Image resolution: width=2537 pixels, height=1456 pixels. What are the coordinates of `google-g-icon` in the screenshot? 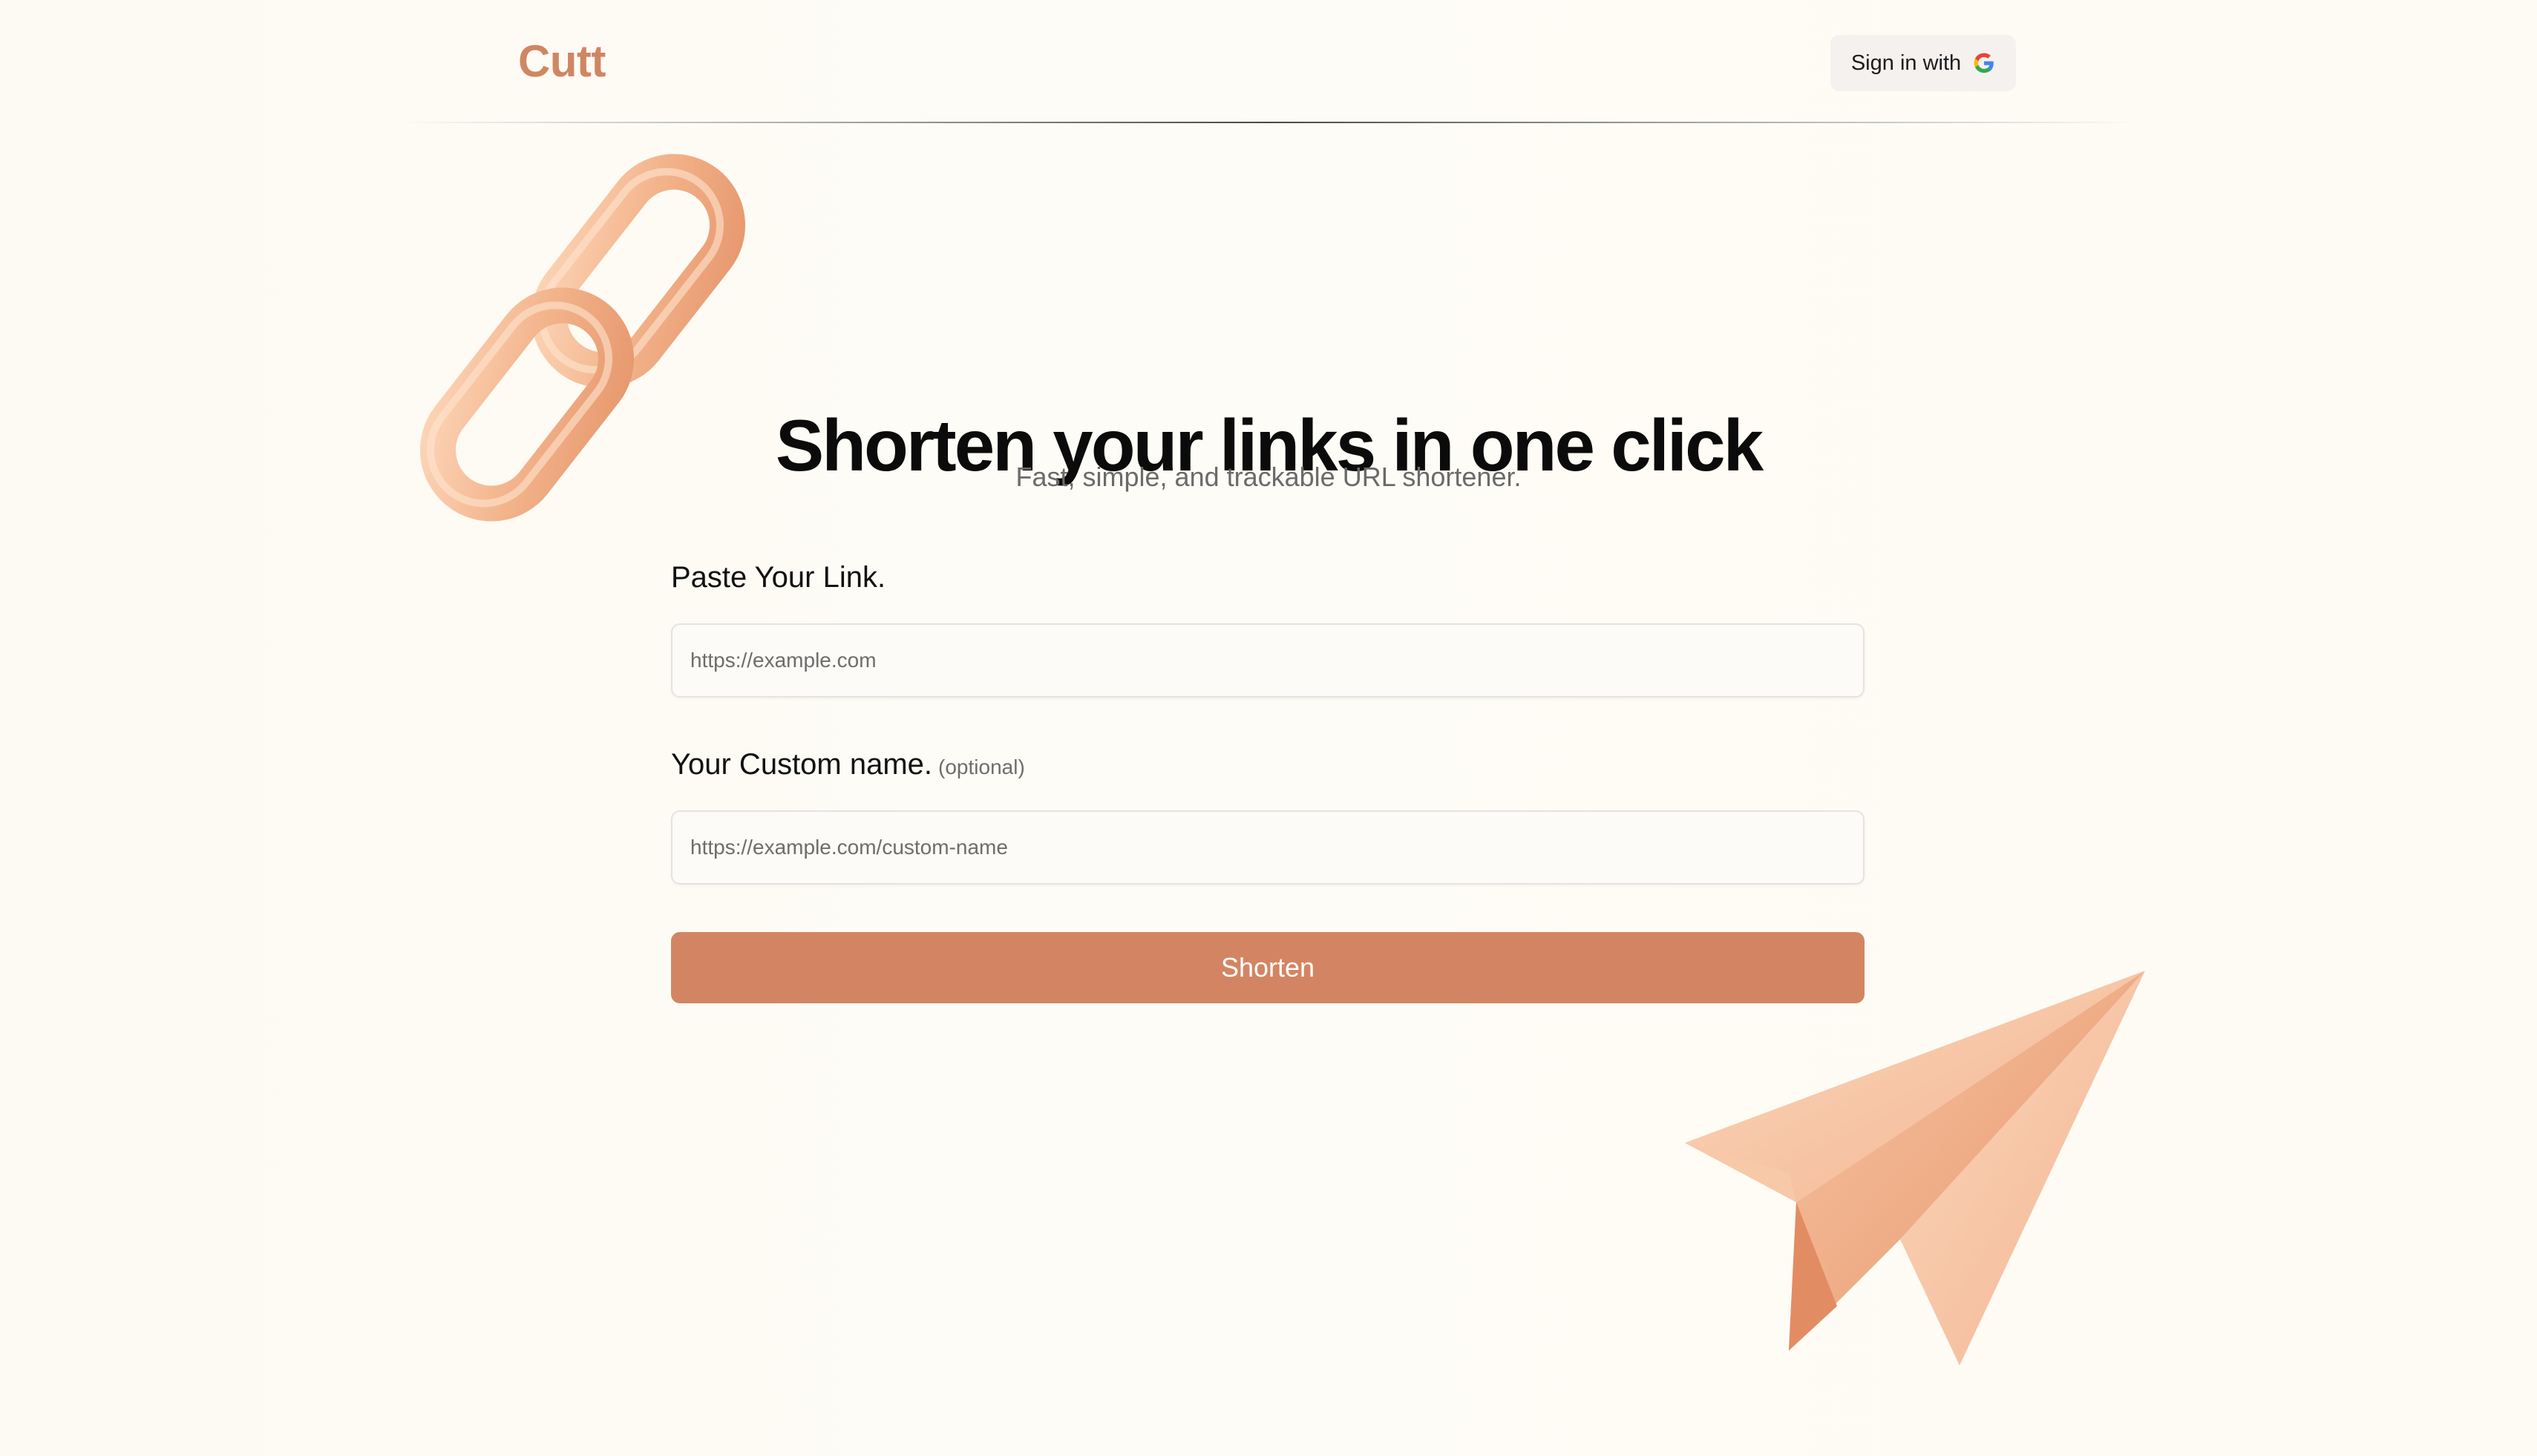 It's located at (1984, 63).